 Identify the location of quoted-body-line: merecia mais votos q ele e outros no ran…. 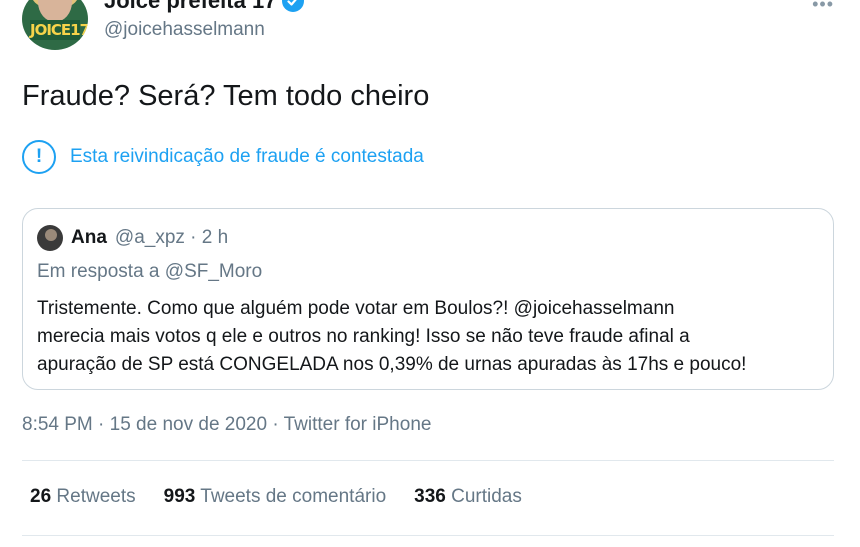
(363, 336).